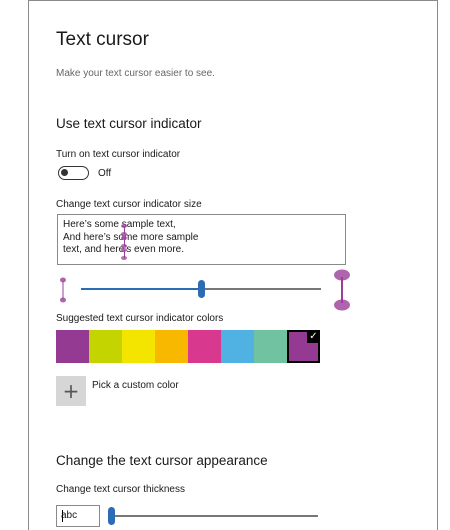  Describe the element at coordinates (119, 224) in the screenshot. I see `sample-line-1: Here’s some sample text,` at that location.